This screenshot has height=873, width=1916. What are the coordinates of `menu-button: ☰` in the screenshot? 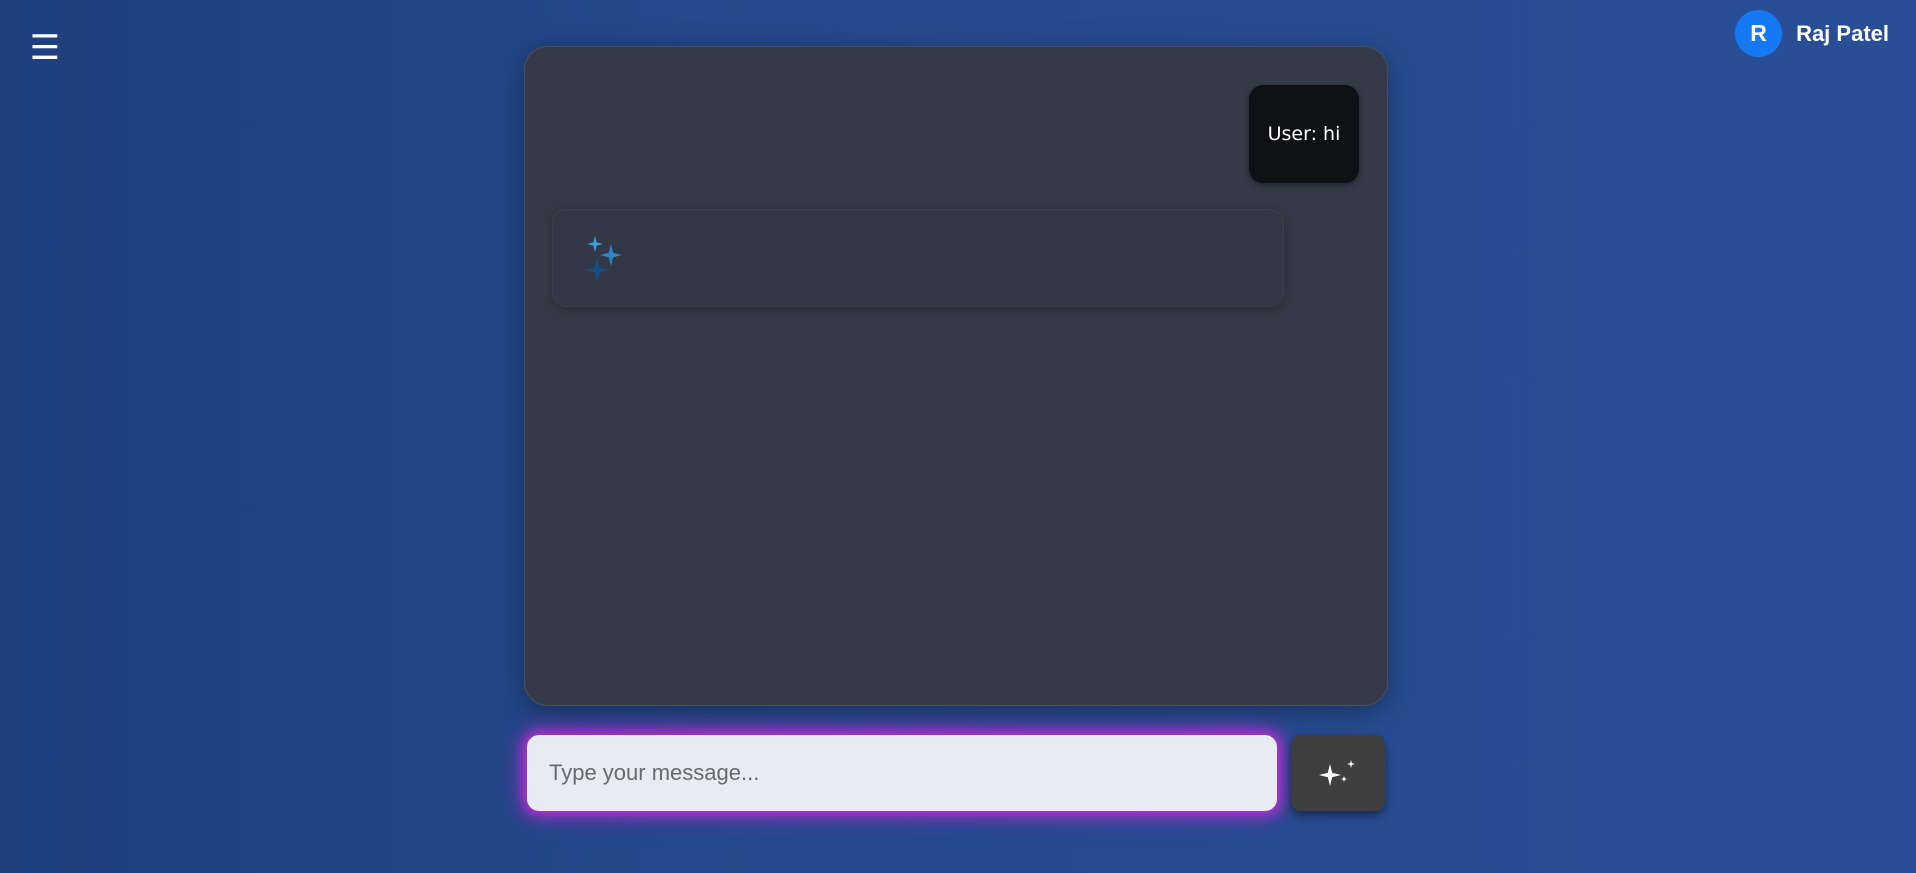 It's located at (45, 48).